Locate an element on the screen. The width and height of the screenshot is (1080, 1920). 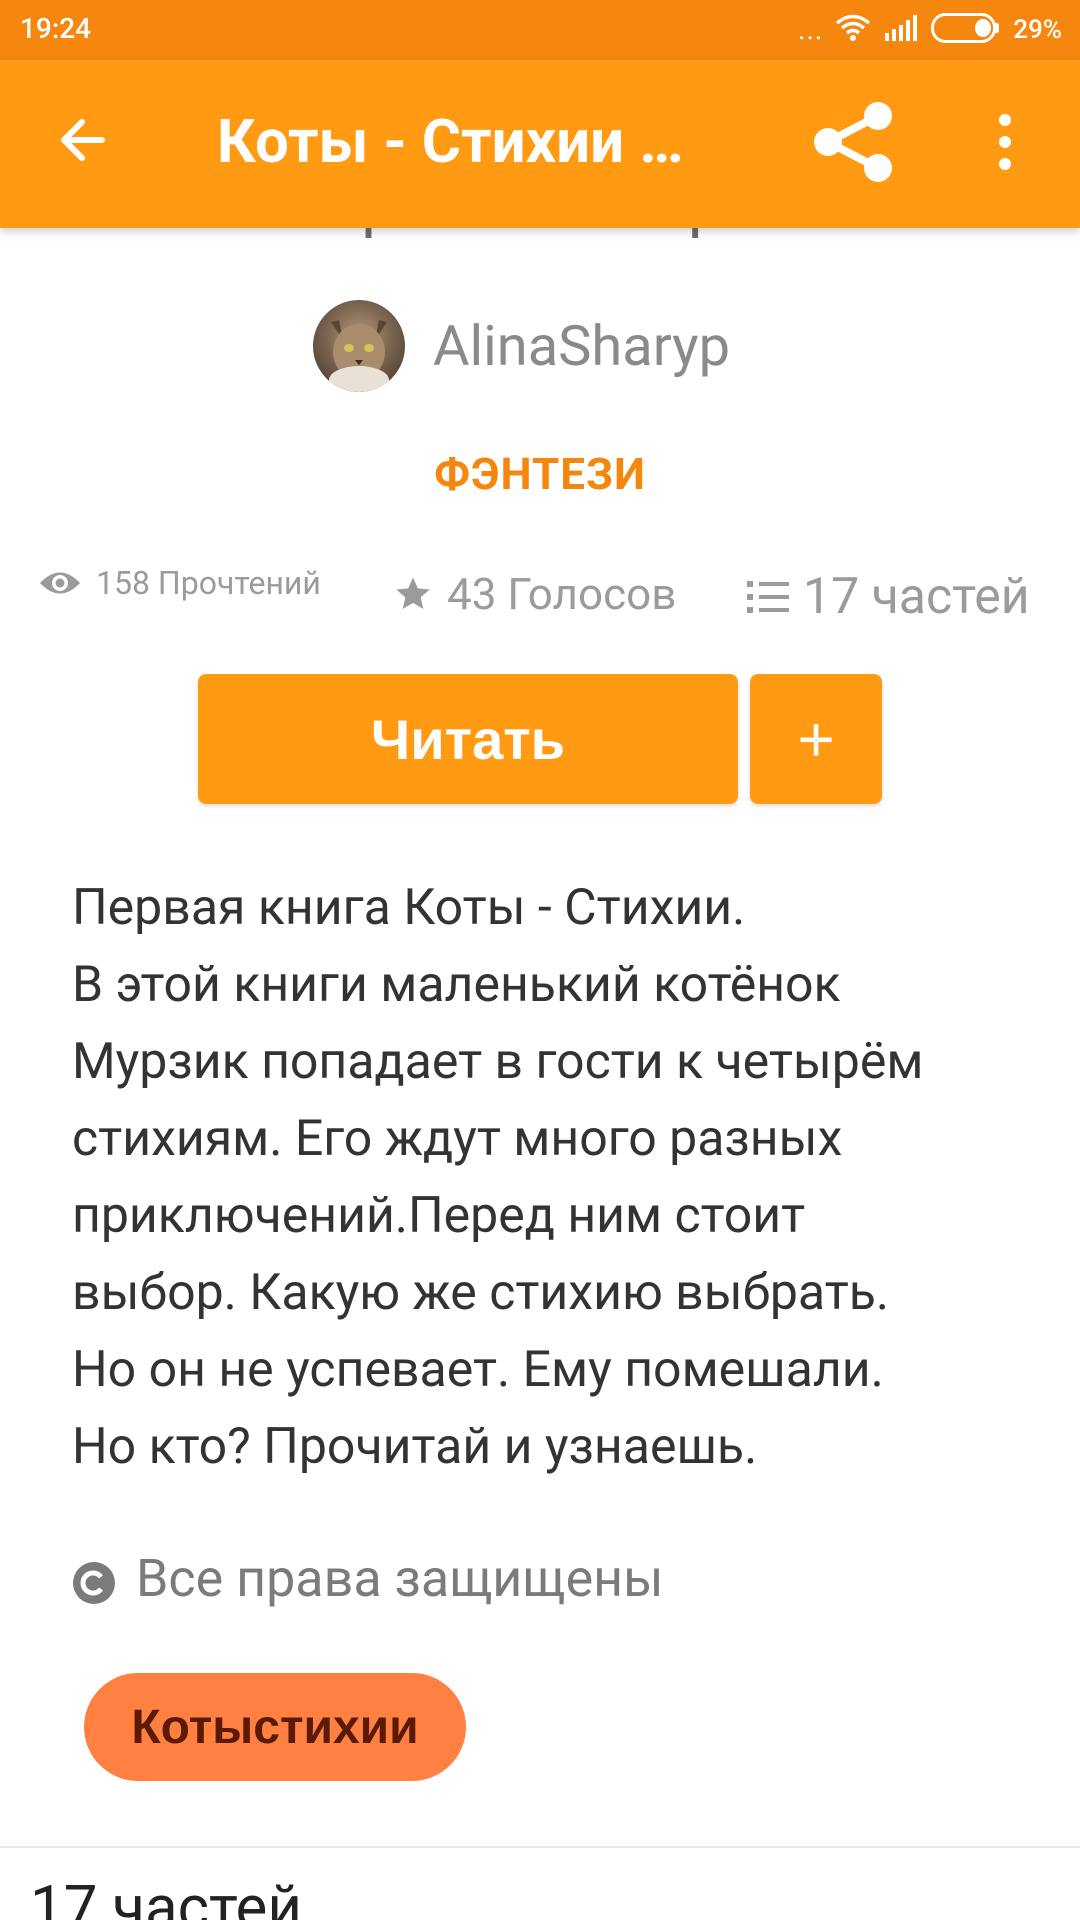
votes-count: 43 Голосов is located at coordinates (562, 594).